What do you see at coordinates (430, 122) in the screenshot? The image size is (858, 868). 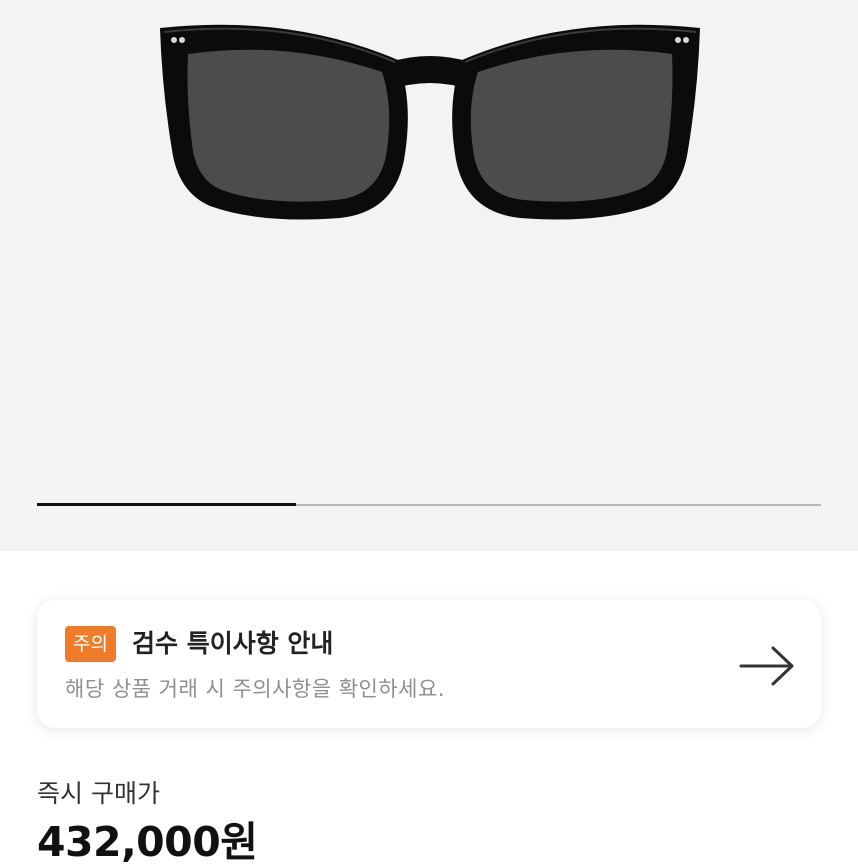 I see `sunglasses-image` at bounding box center [430, 122].